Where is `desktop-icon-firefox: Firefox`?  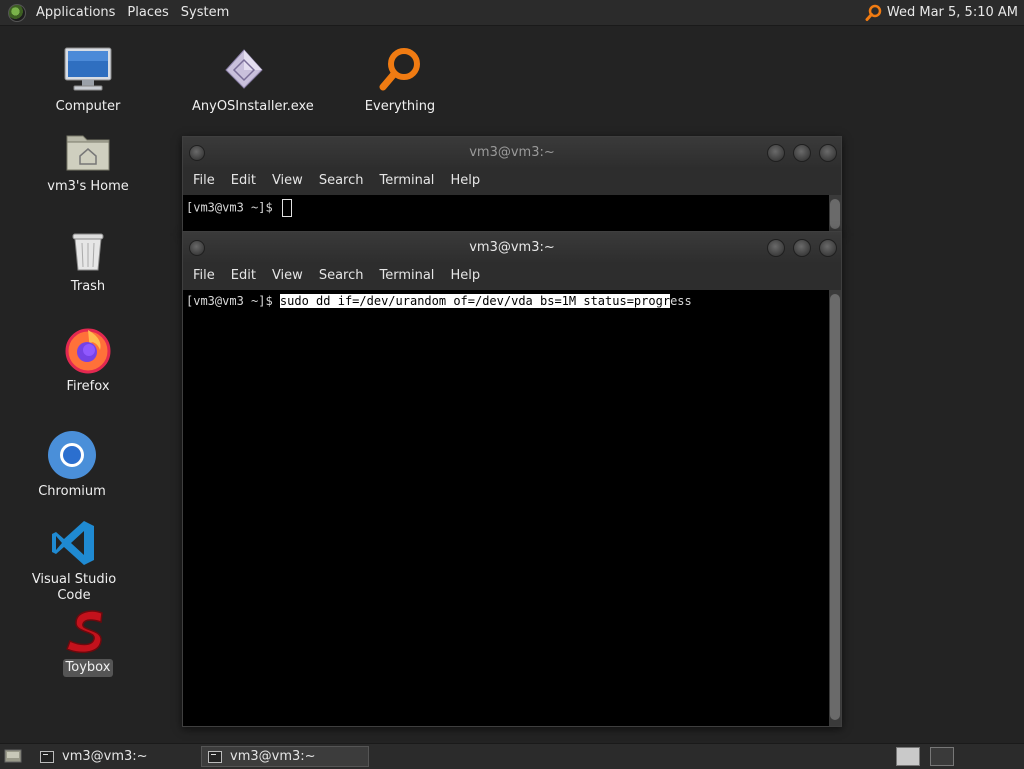 desktop-icon-firefox: Firefox is located at coordinates (88, 360).